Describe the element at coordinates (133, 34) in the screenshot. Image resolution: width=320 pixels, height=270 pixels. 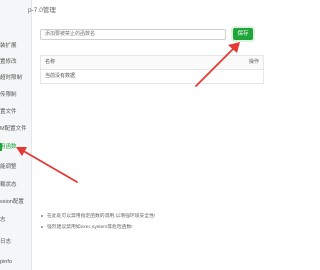
I see `function-name-input` at that location.